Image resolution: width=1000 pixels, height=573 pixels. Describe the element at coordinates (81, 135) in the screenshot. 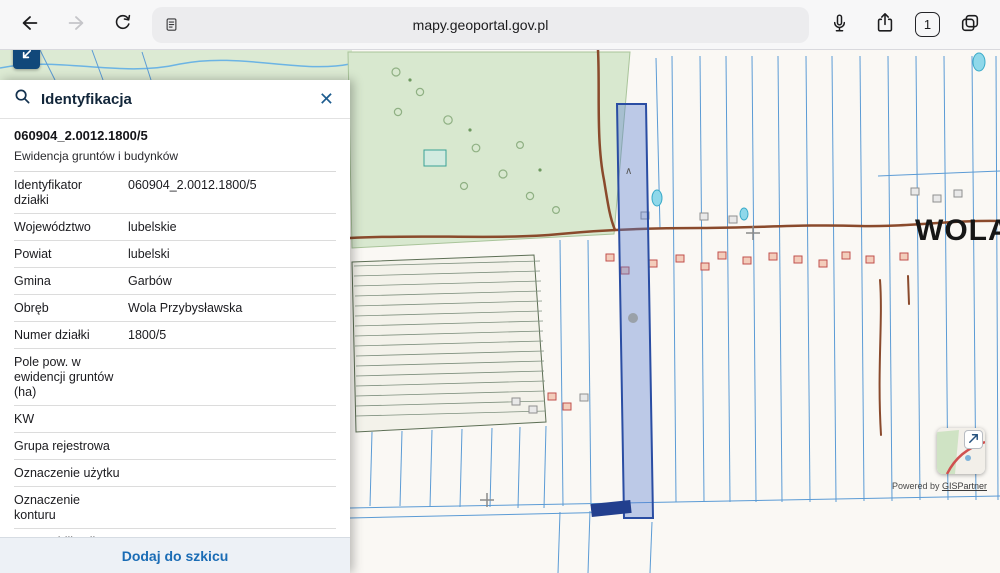

I see `parcel-id: 060904_2.0012.1800/5` at that location.